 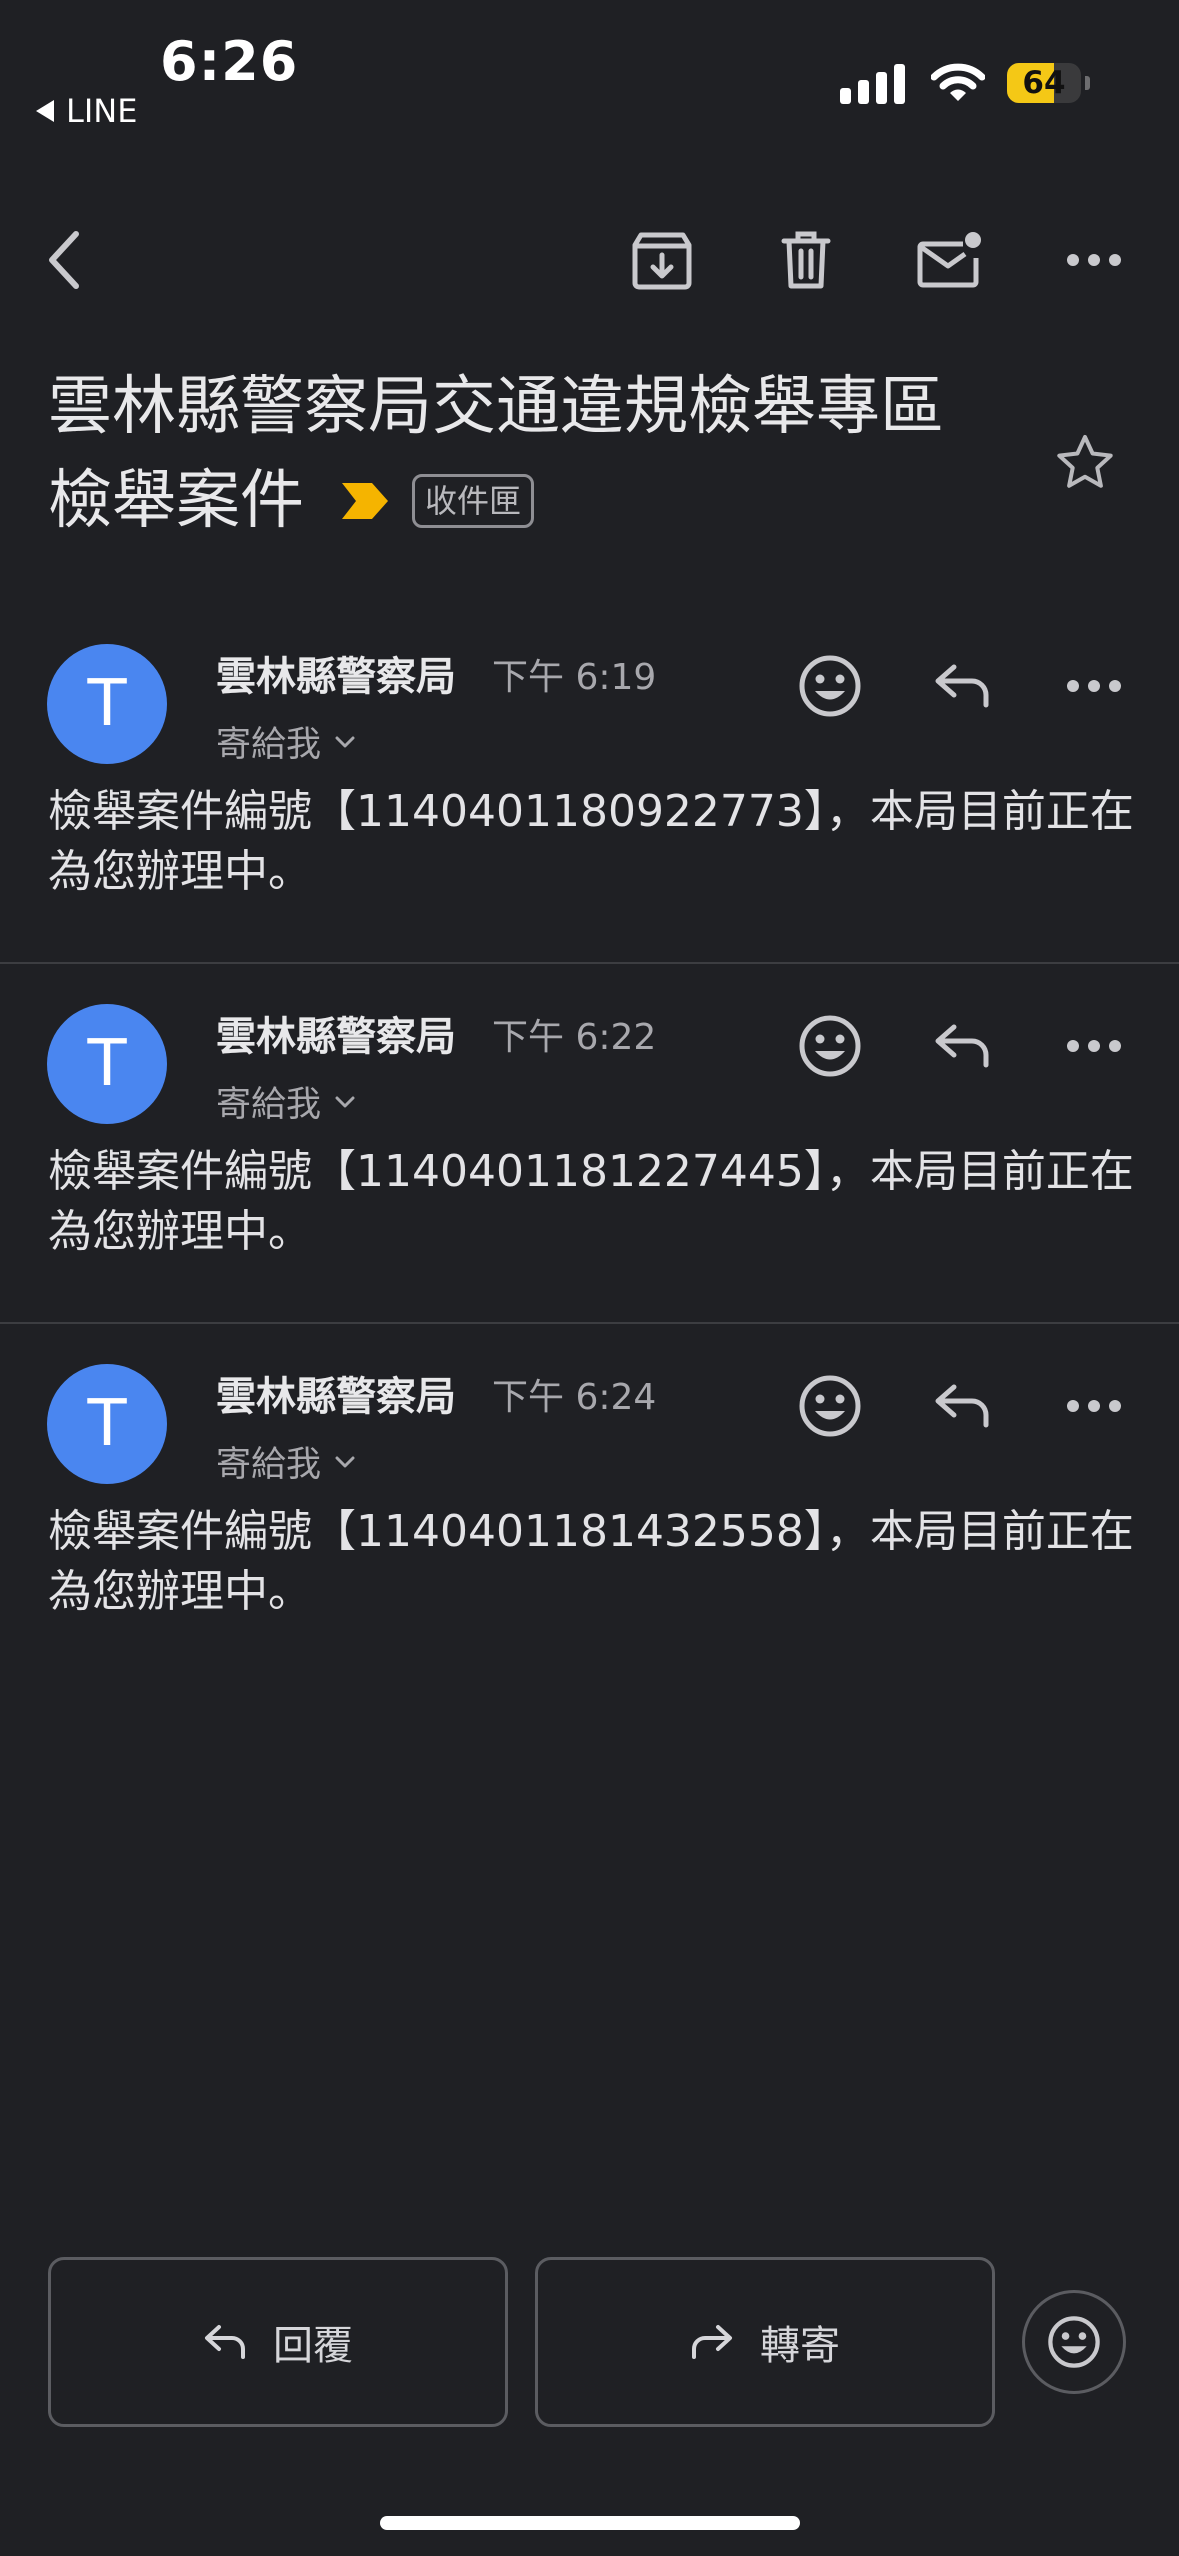 I want to click on delete-button, so click(x=806, y=260).